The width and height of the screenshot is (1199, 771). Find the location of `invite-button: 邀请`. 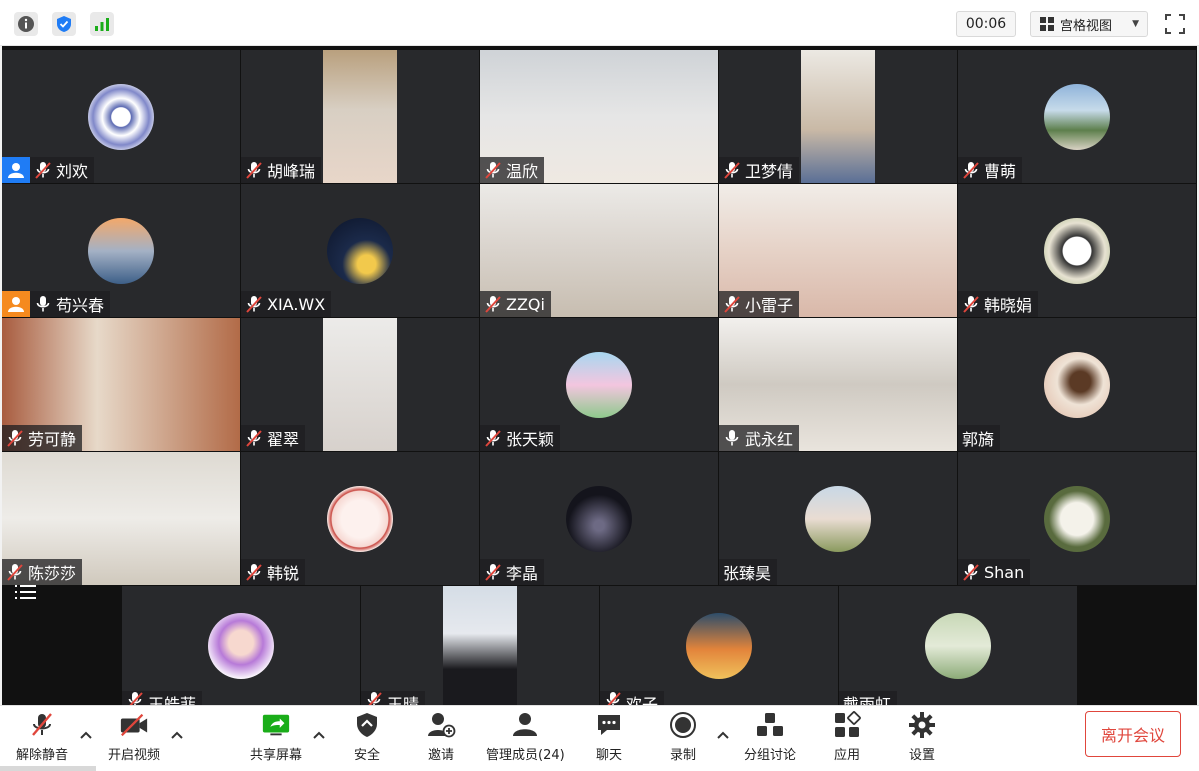

invite-button: 邀请 is located at coordinates (441, 736).